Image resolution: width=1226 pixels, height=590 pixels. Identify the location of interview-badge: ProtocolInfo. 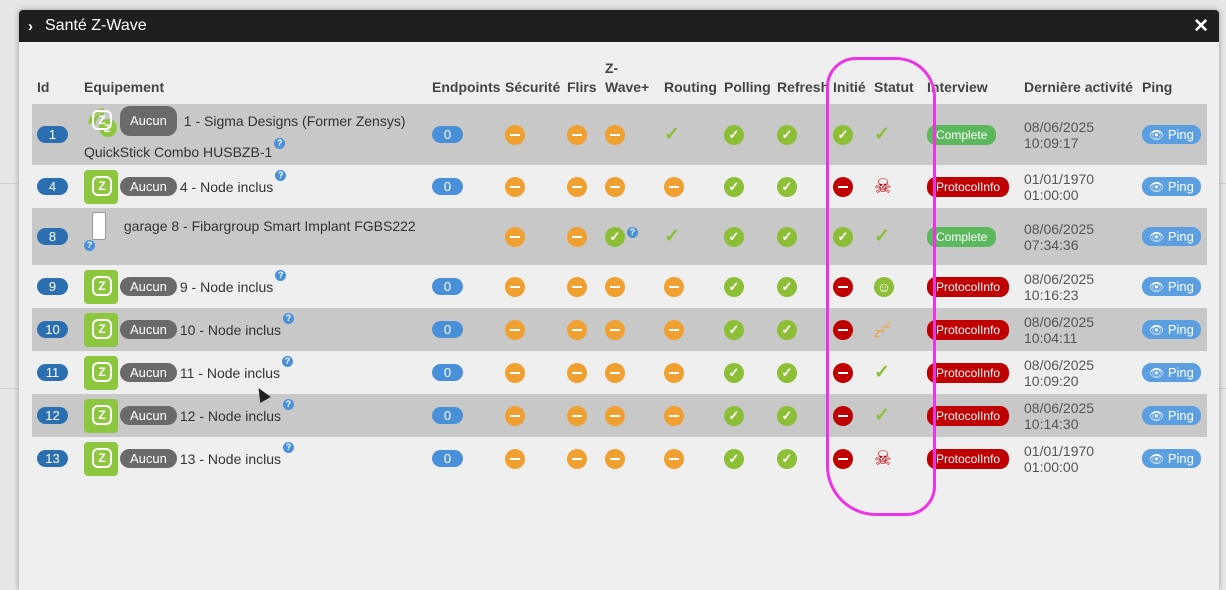
(968, 286).